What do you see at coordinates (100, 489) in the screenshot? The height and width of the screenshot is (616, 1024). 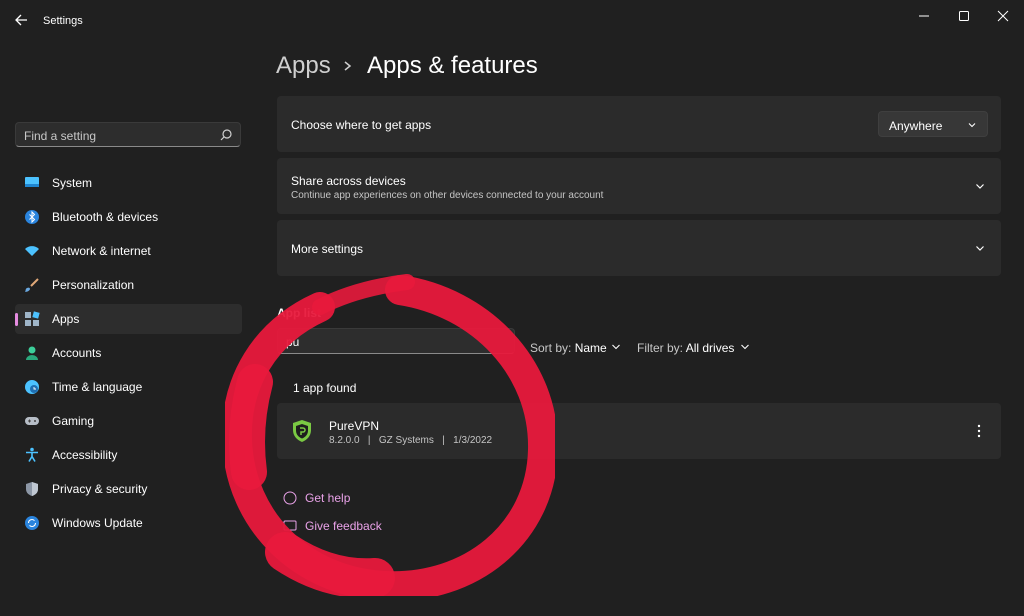 I see `sidebar-item-label: Privacy & security` at bounding box center [100, 489].